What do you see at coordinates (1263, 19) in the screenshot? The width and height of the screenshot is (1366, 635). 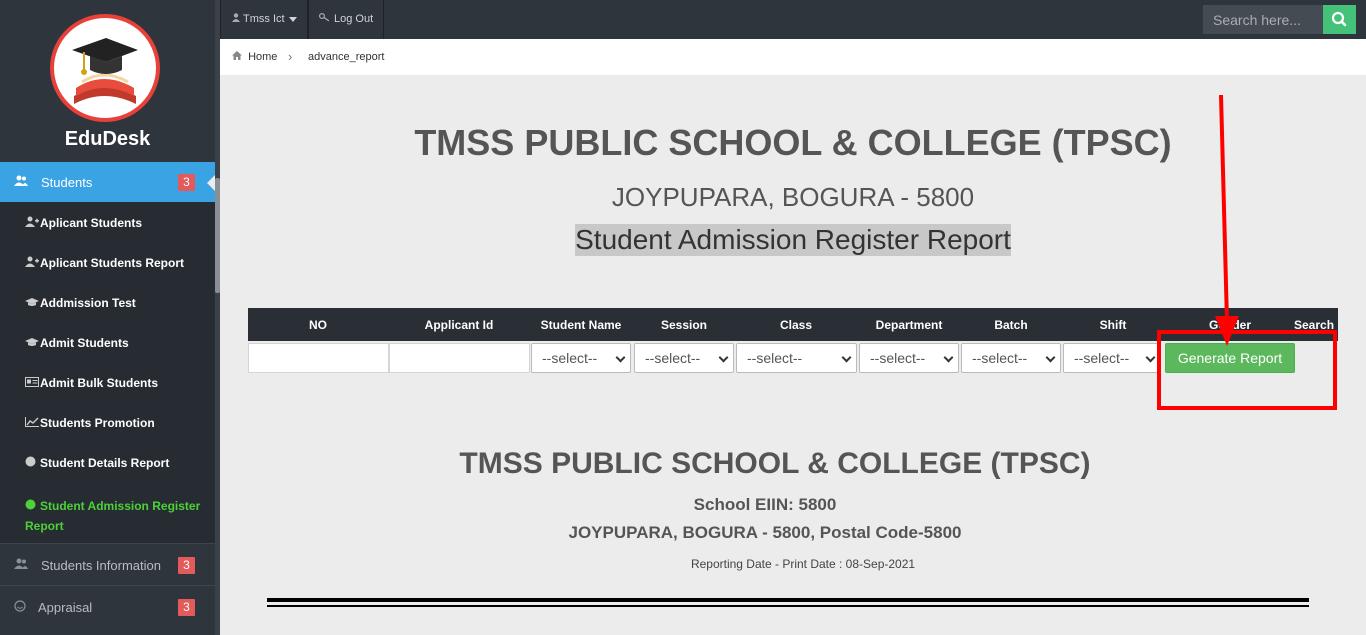 I see `search-input` at bounding box center [1263, 19].